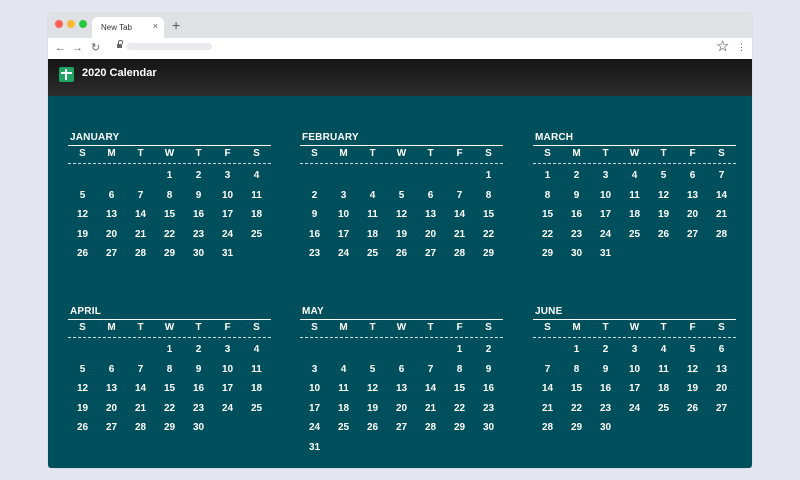  Describe the element at coordinates (634, 337) in the screenshot. I see `weekday-divider` at that location.